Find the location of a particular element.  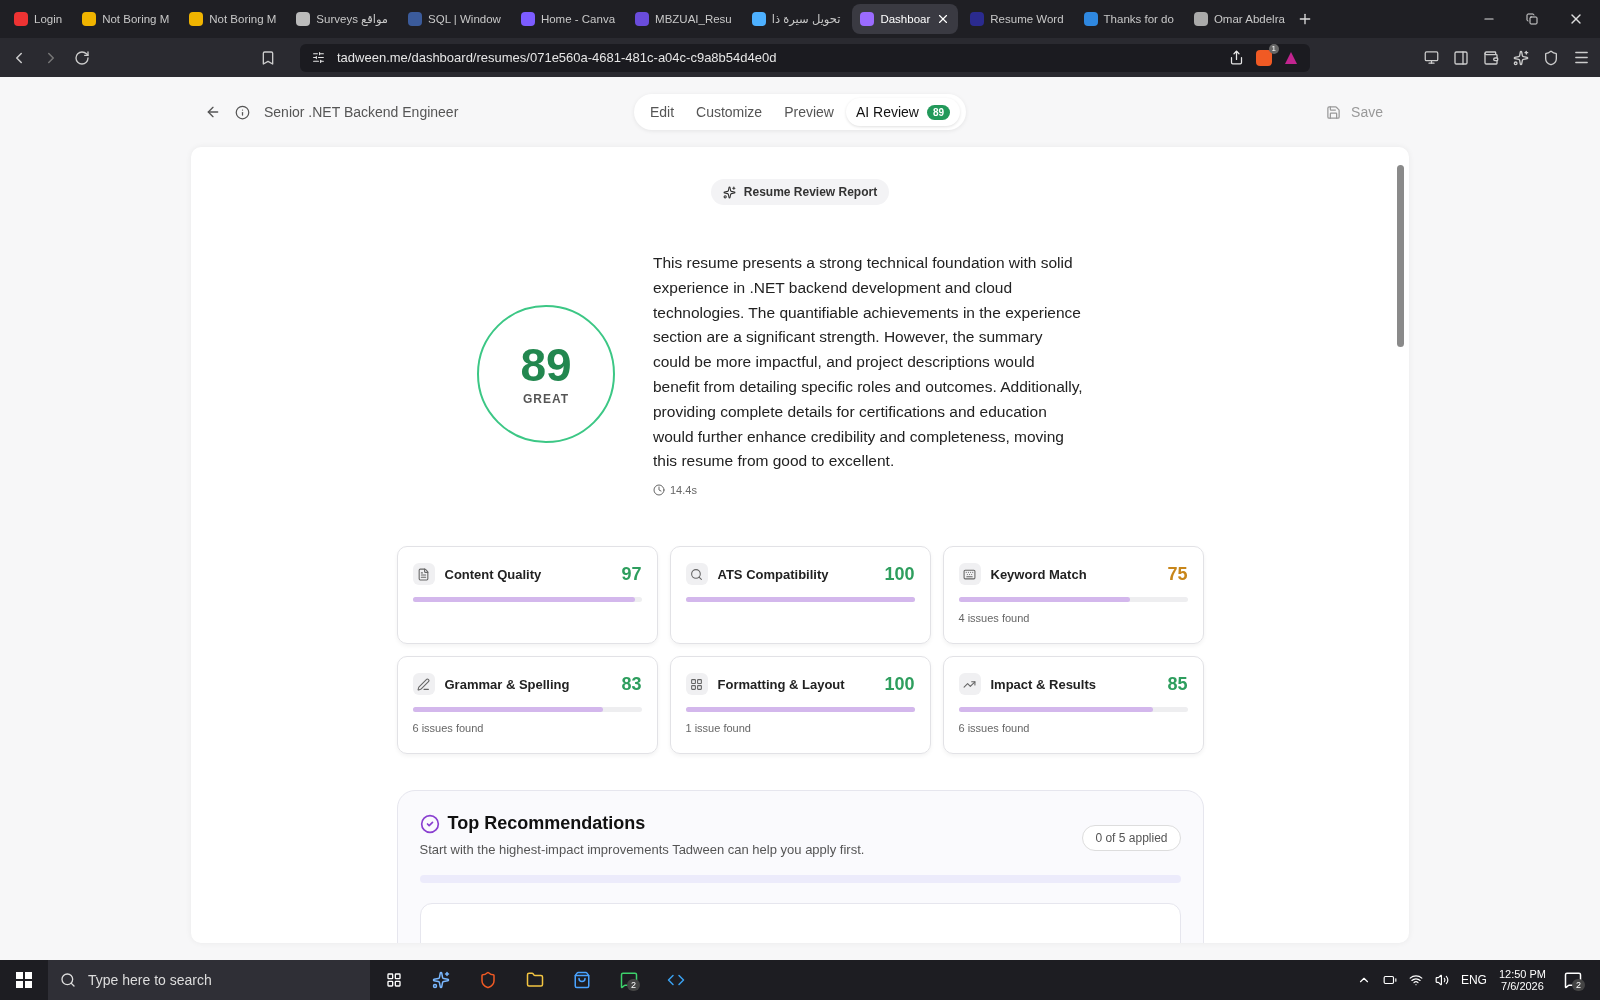

browser-tab: Resume Word is located at coordinates (1017, 19).